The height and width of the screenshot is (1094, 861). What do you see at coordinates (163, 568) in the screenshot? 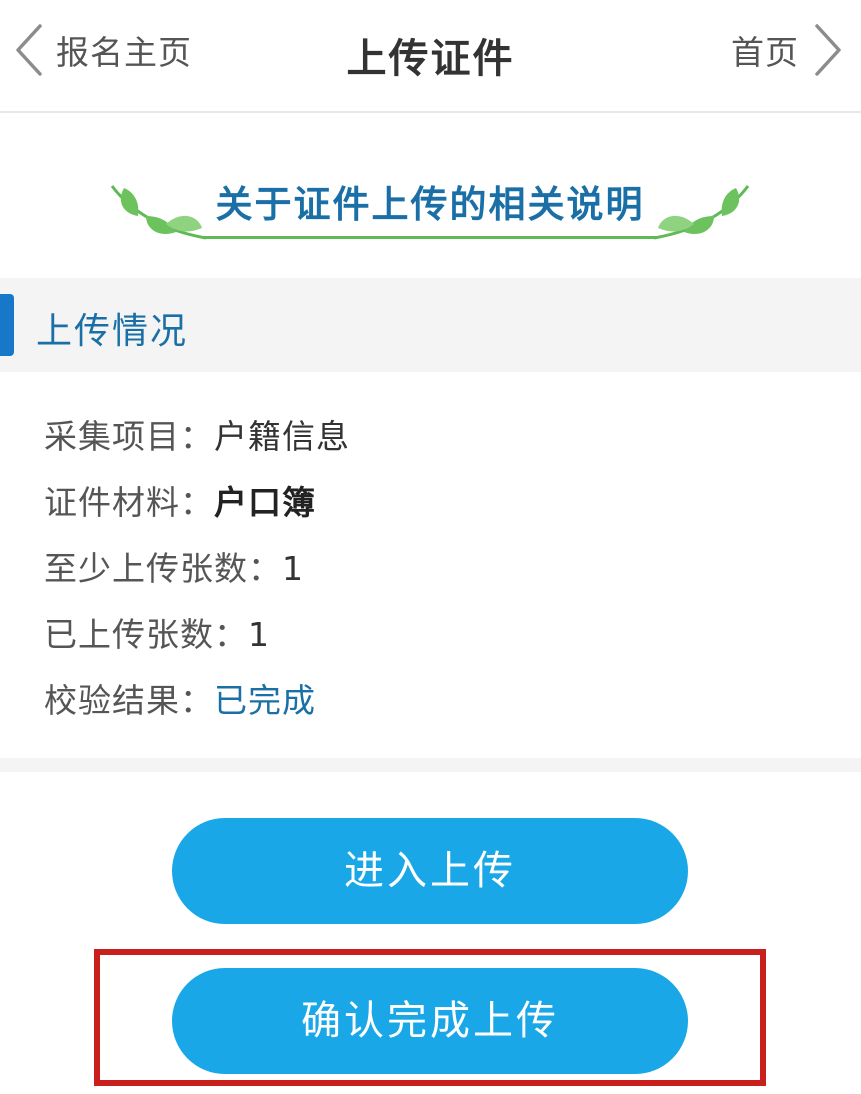
I see `info-label: 至少上传张数：` at bounding box center [163, 568].